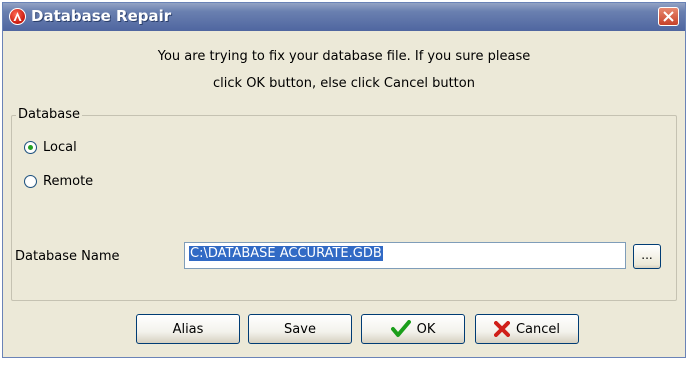 The image size is (696, 368). What do you see at coordinates (60, 147) in the screenshot?
I see `local-radio-label: Local` at bounding box center [60, 147].